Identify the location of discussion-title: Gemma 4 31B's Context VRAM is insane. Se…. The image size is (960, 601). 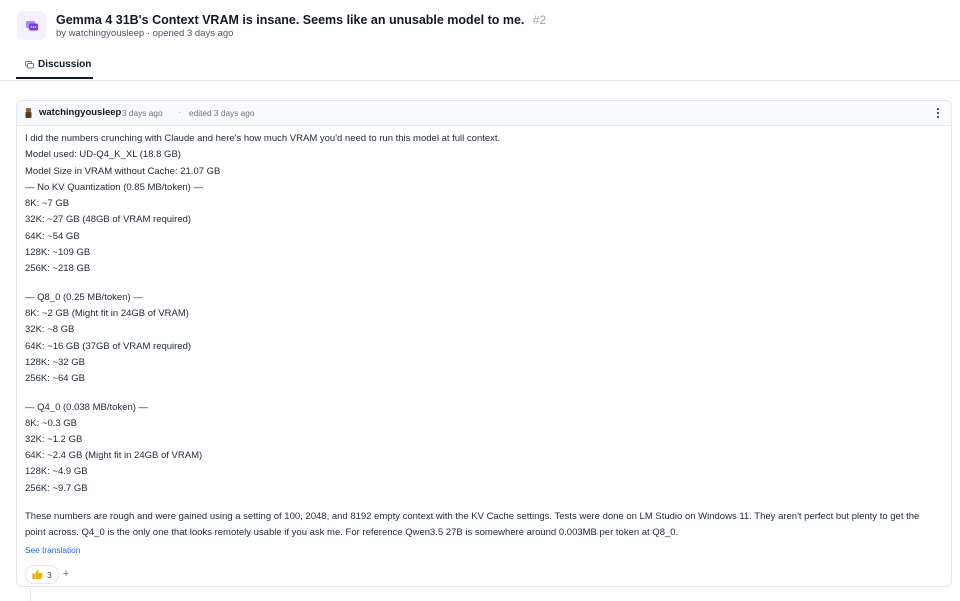
(290, 20).